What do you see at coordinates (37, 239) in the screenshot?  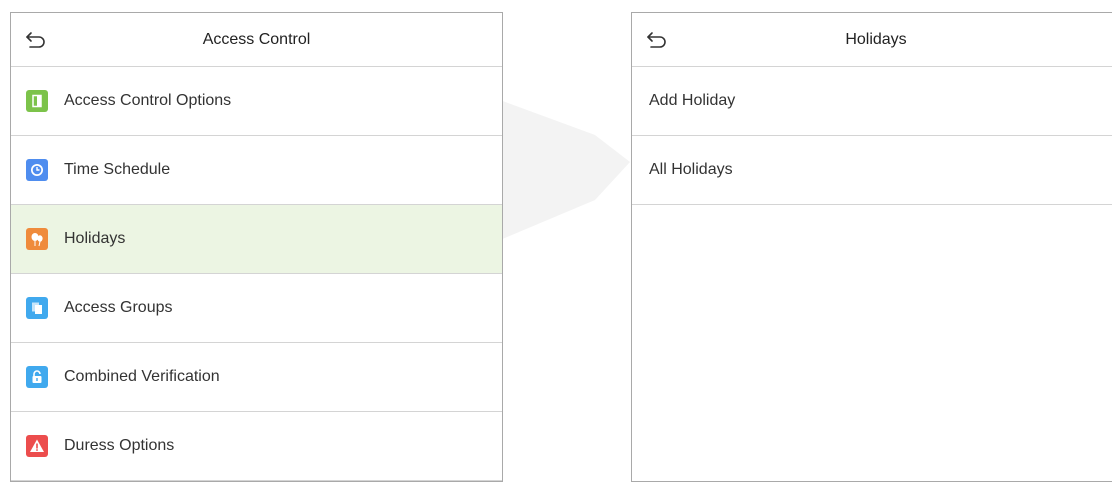 I see `balloons-icon` at bounding box center [37, 239].